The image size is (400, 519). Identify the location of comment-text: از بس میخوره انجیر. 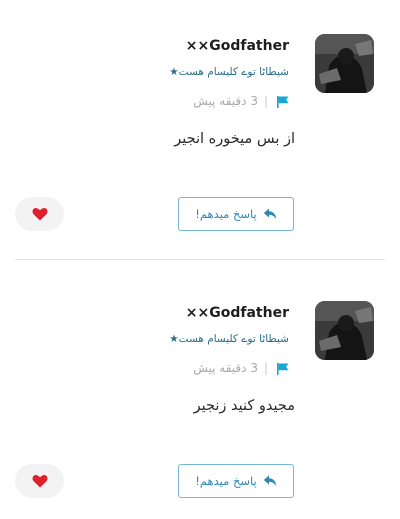
(234, 139).